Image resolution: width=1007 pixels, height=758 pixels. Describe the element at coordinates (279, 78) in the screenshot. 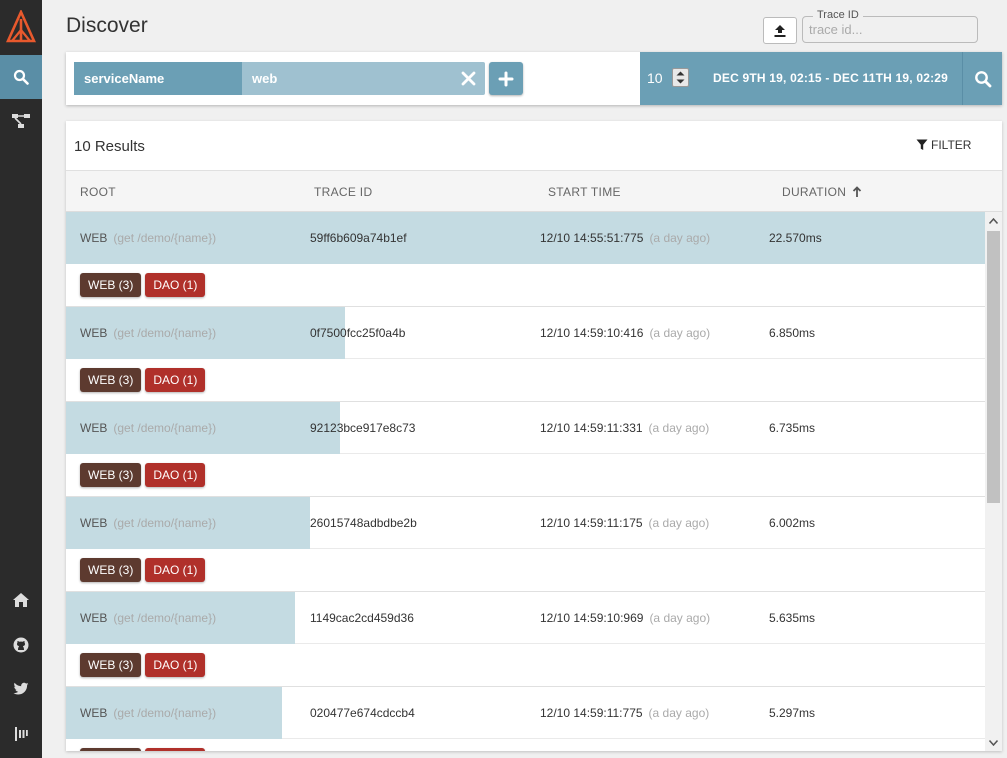

I see `search-criterion: serviceName web` at that location.